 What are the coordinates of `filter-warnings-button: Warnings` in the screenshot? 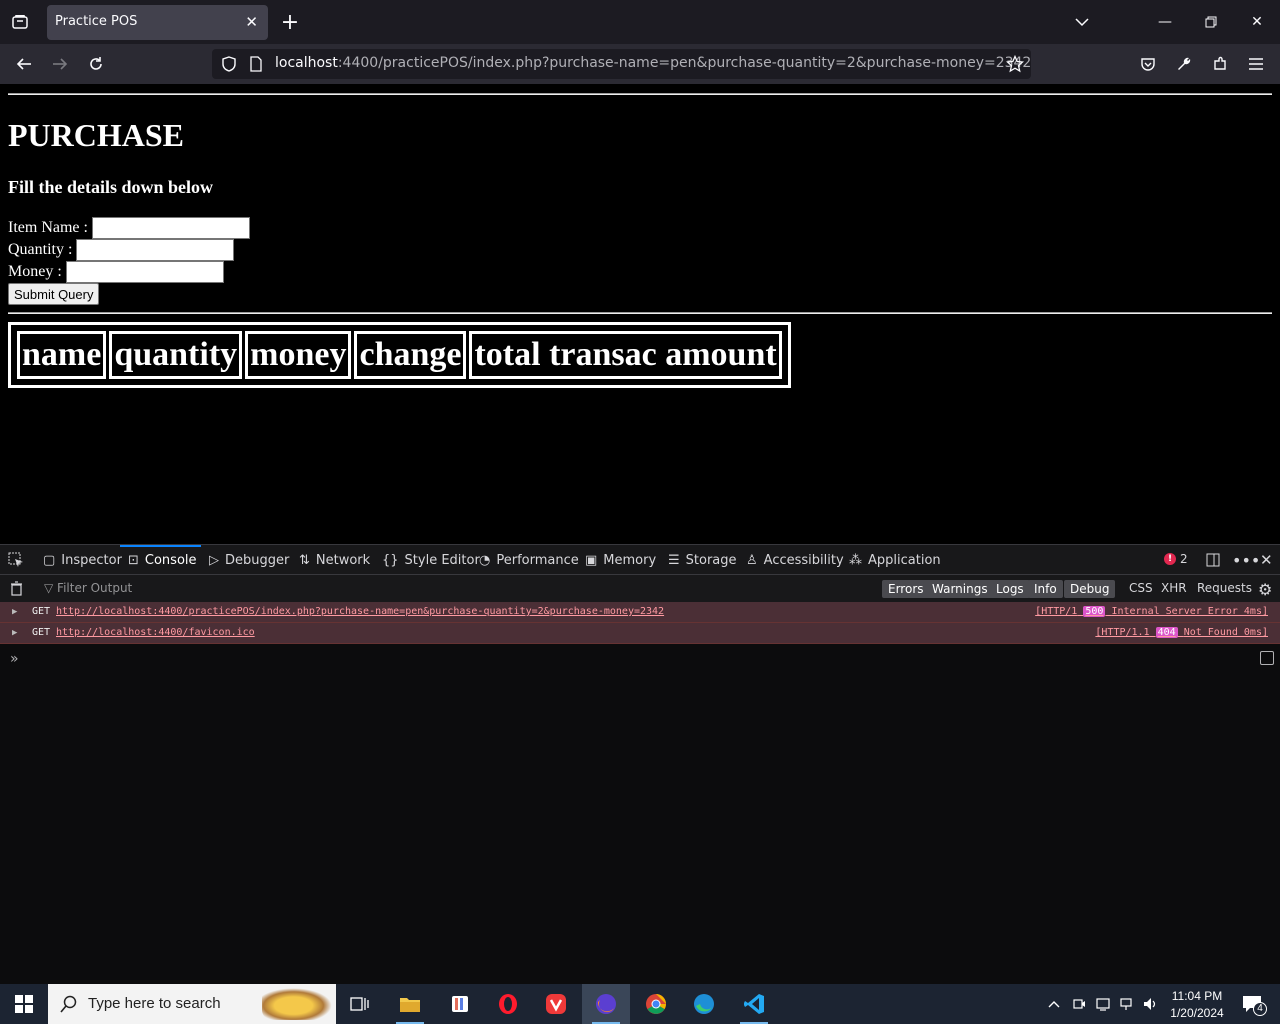 It's located at (960, 589).